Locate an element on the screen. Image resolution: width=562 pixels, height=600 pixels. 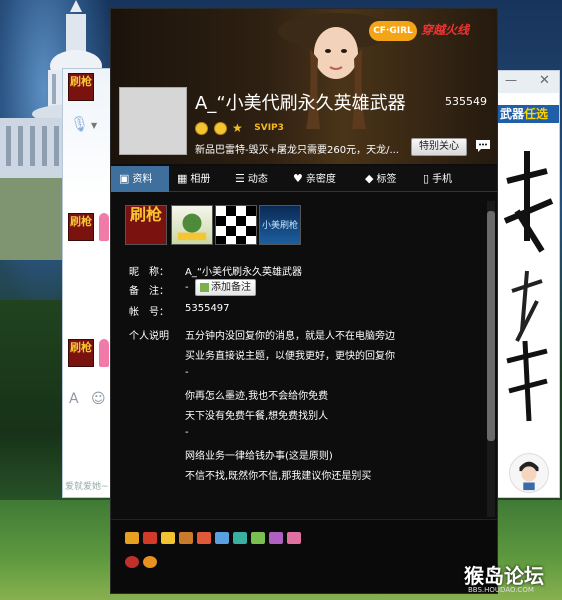
special-care-button: 特别关心 is located at coordinates (439, 147).